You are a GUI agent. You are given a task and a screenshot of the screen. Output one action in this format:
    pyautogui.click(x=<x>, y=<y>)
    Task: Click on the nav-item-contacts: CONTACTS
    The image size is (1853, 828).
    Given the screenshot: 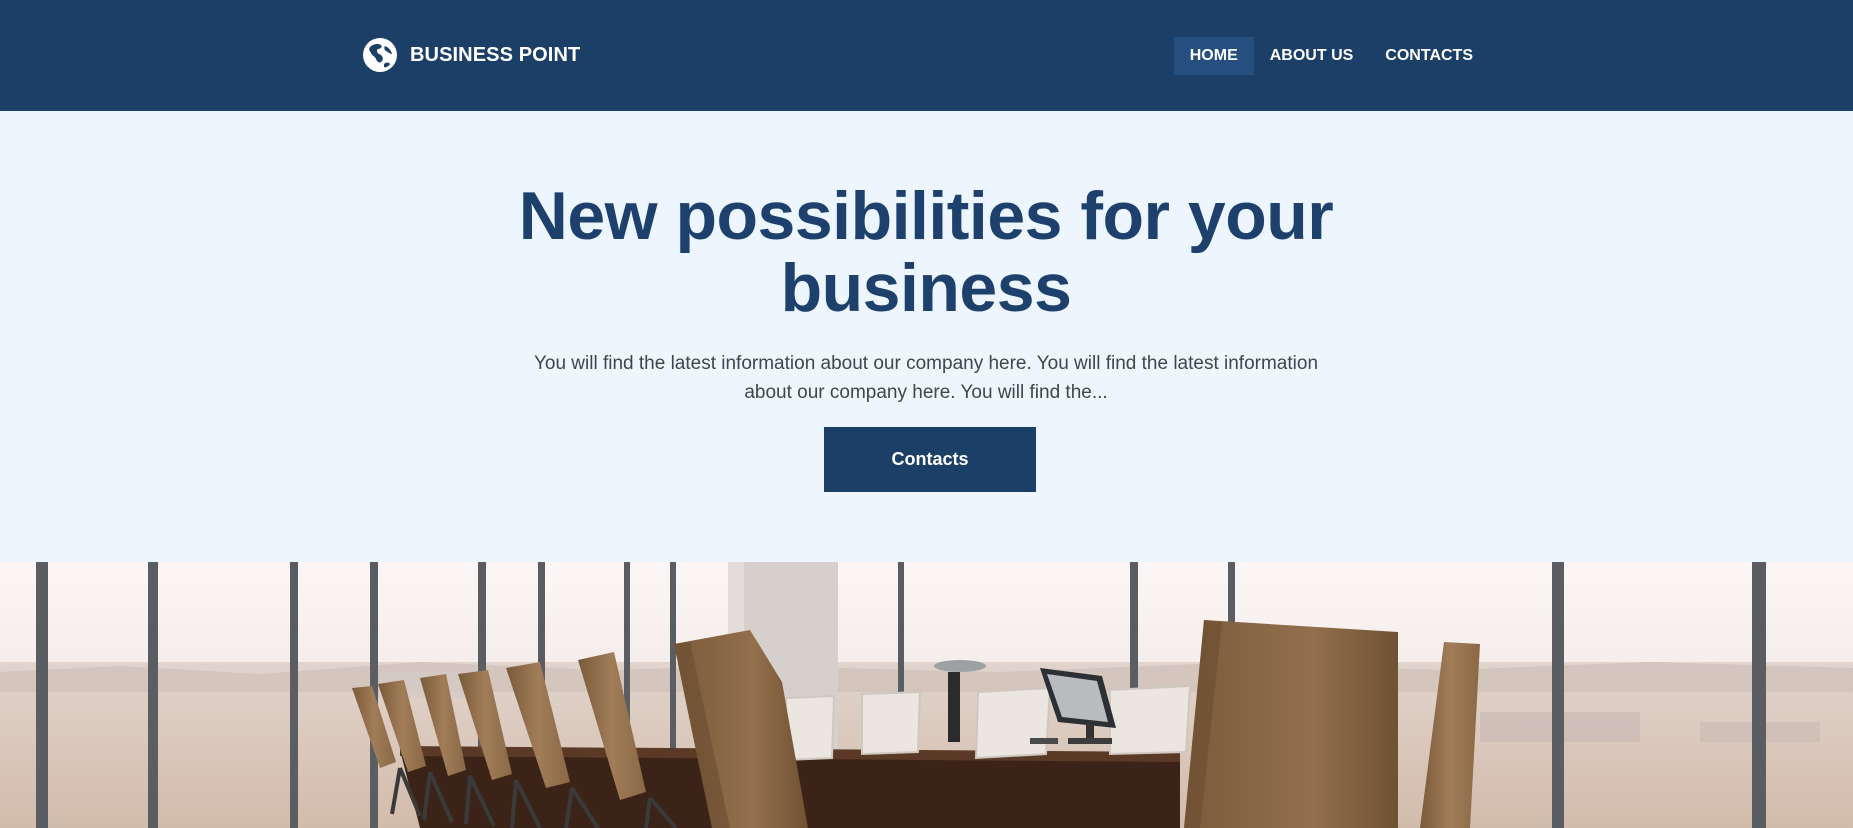 What is the action you would take?
    pyautogui.click(x=1429, y=56)
    